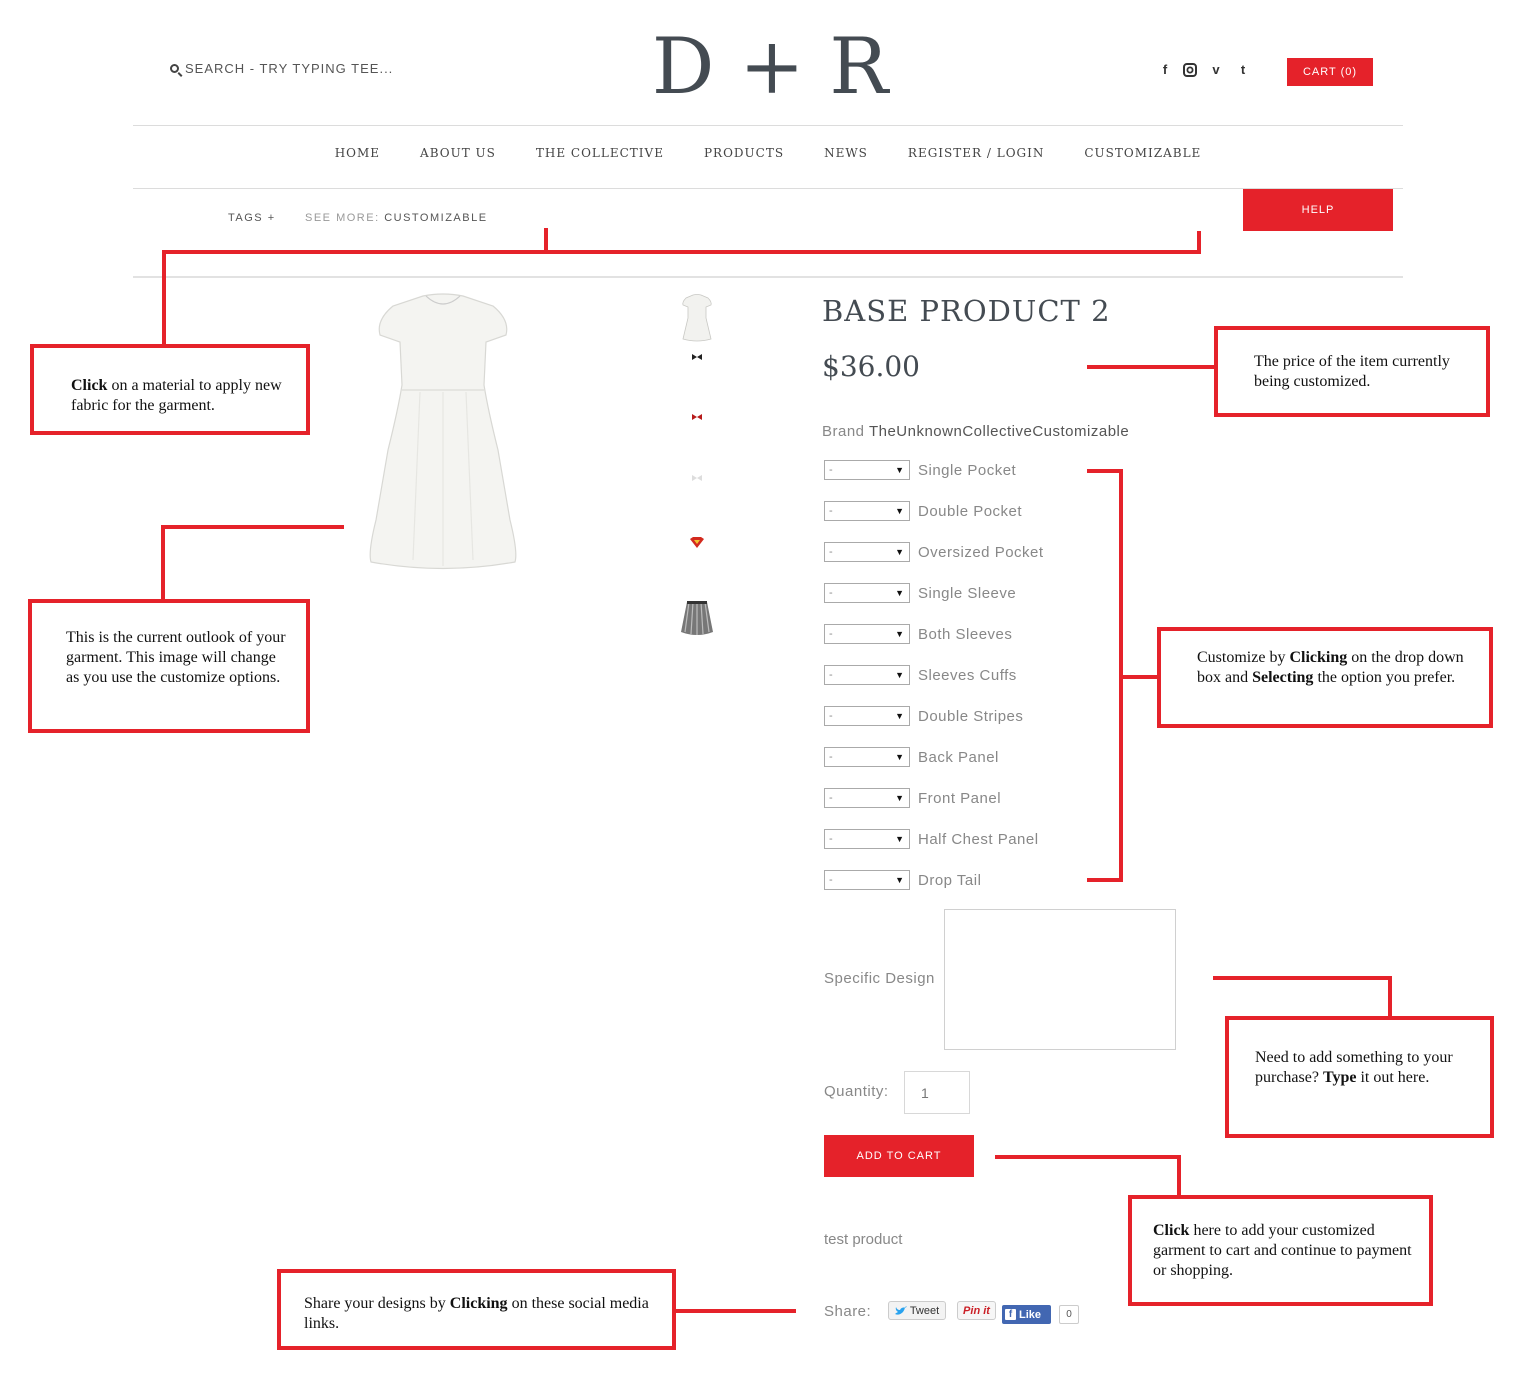  I want to click on product-brand: Brand TheUnknownCollectiveCustomizable, so click(975, 431).